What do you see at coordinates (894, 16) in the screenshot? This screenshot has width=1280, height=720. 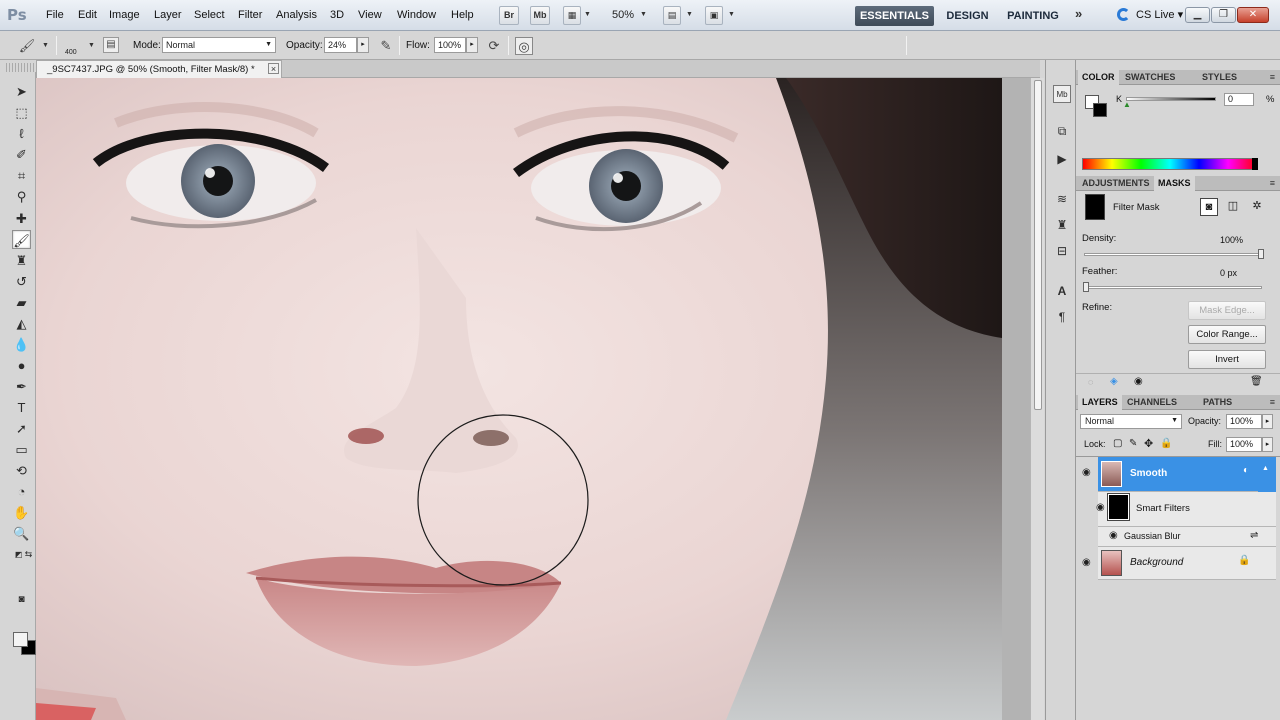 I see `workspace-essentials: ESSENTIALS` at bounding box center [894, 16].